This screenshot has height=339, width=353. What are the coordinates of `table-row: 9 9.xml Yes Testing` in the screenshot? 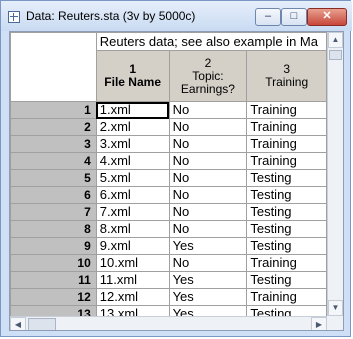 It's located at (168, 246).